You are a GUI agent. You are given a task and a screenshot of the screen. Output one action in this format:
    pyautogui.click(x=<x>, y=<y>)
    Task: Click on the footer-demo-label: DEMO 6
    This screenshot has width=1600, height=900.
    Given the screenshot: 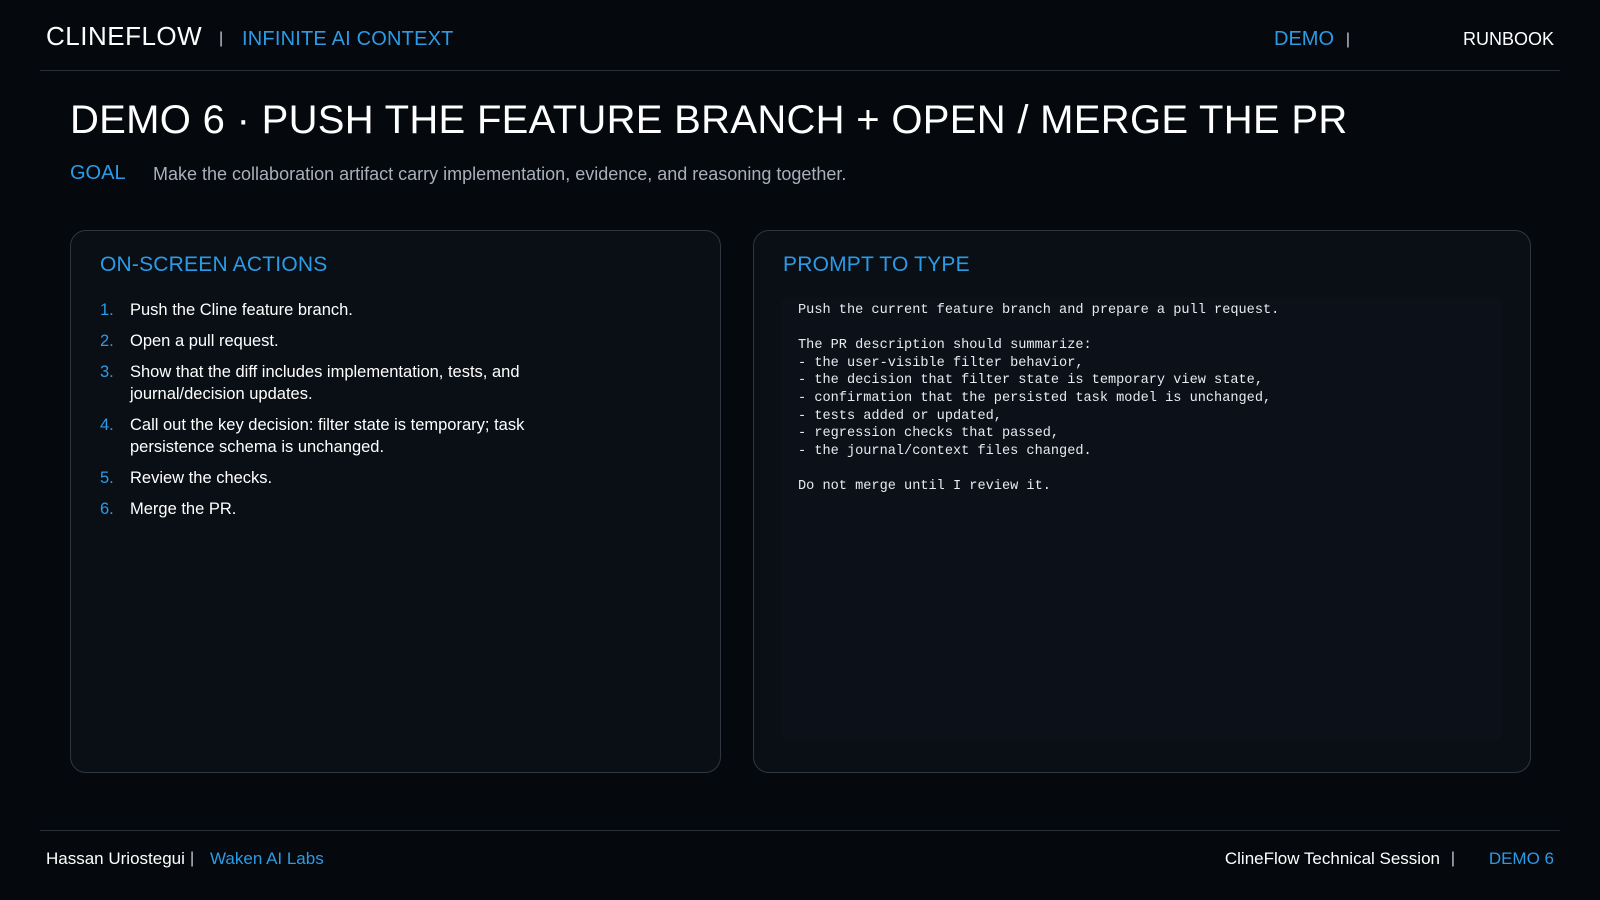 What is the action you would take?
    pyautogui.click(x=1521, y=858)
    